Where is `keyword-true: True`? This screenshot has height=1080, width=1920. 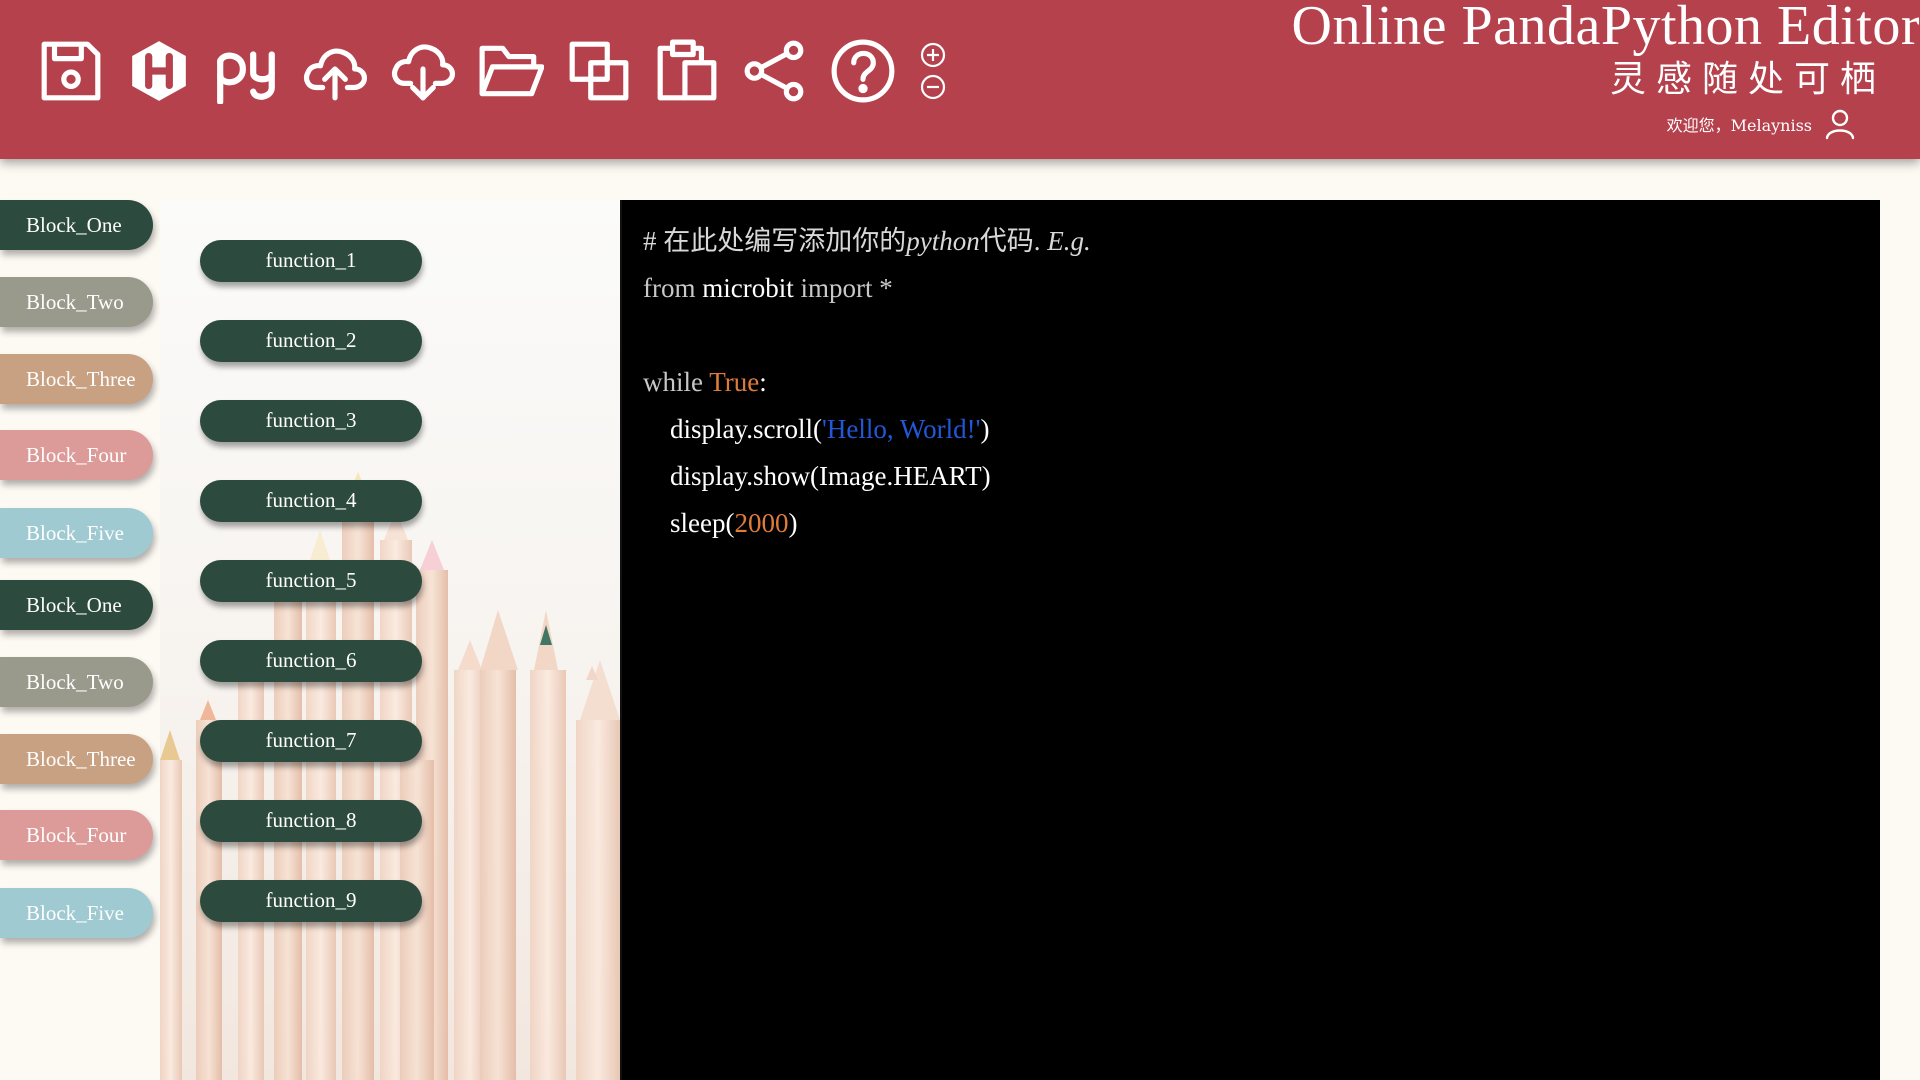 keyword-true: True is located at coordinates (734, 382).